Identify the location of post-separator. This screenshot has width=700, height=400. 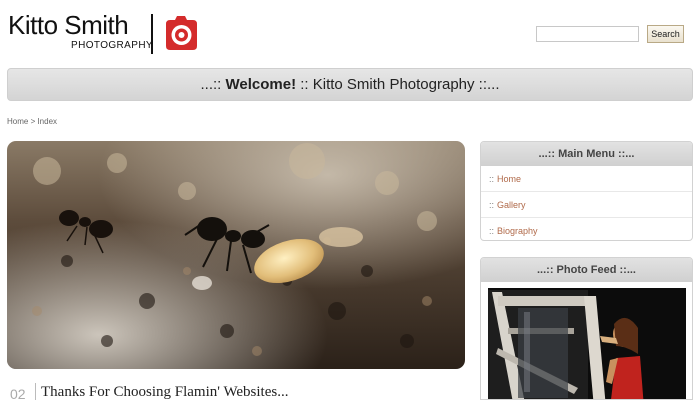
(35, 391).